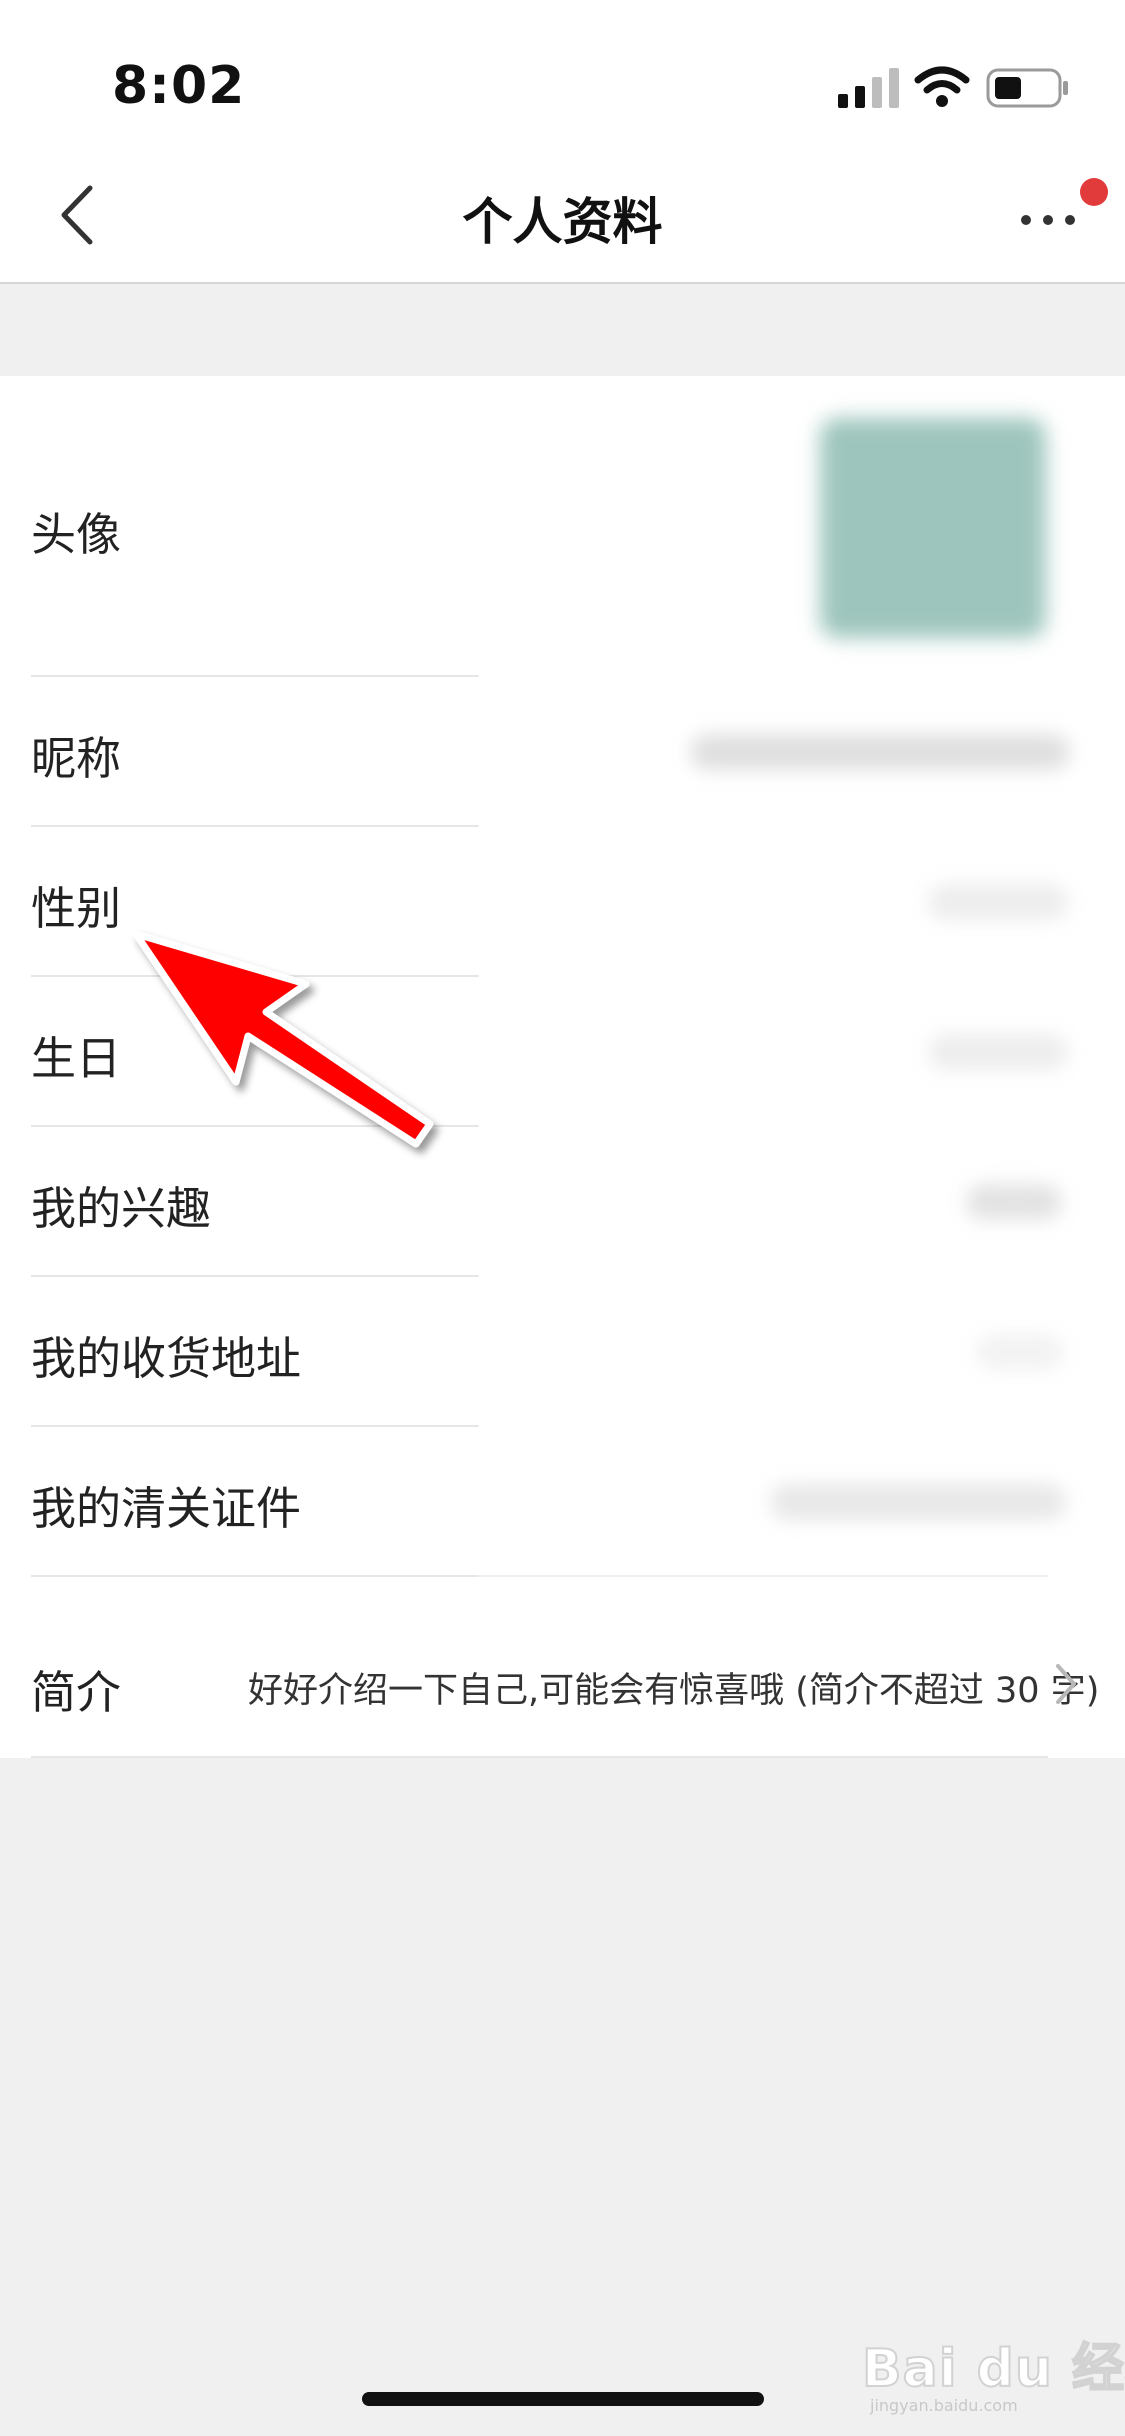 The height and width of the screenshot is (2436, 1125). What do you see at coordinates (563, 2399) in the screenshot?
I see `home-indicator` at bounding box center [563, 2399].